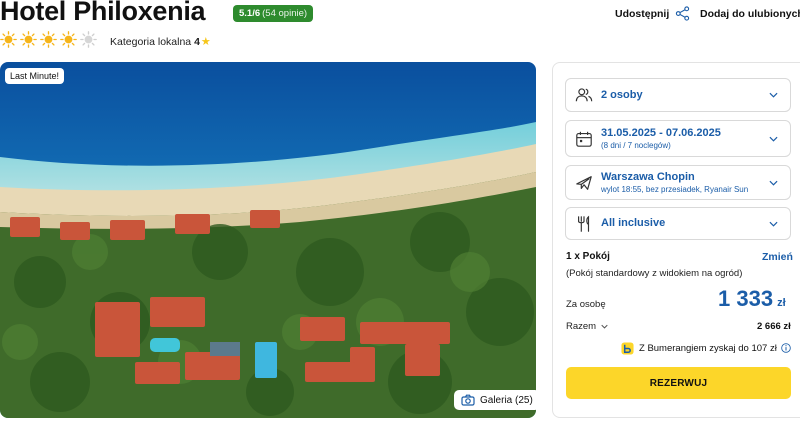  Describe the element at coordinates (781, 303) in the screenshot. I see `price-currency: zł` at that location.